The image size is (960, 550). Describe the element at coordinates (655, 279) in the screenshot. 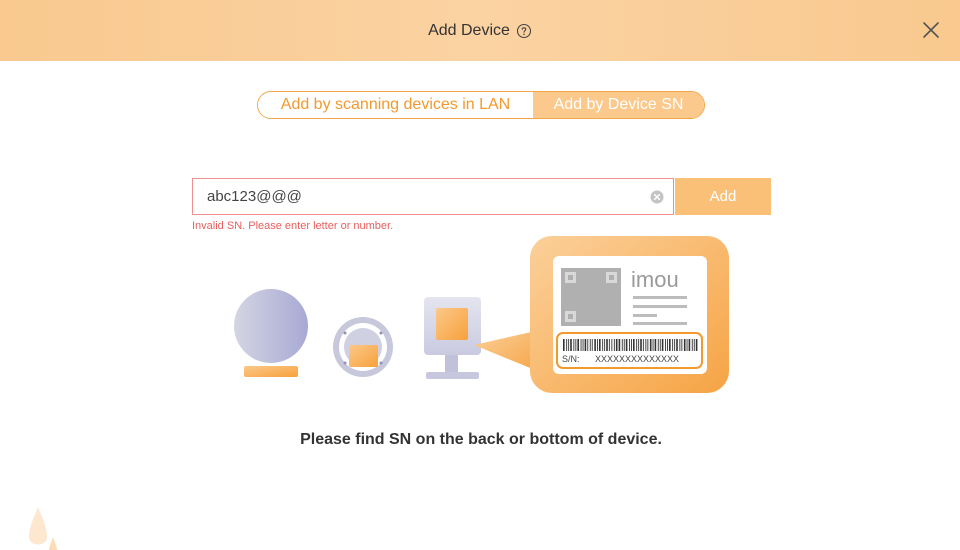

I see `brand-logo: imou` at that location.